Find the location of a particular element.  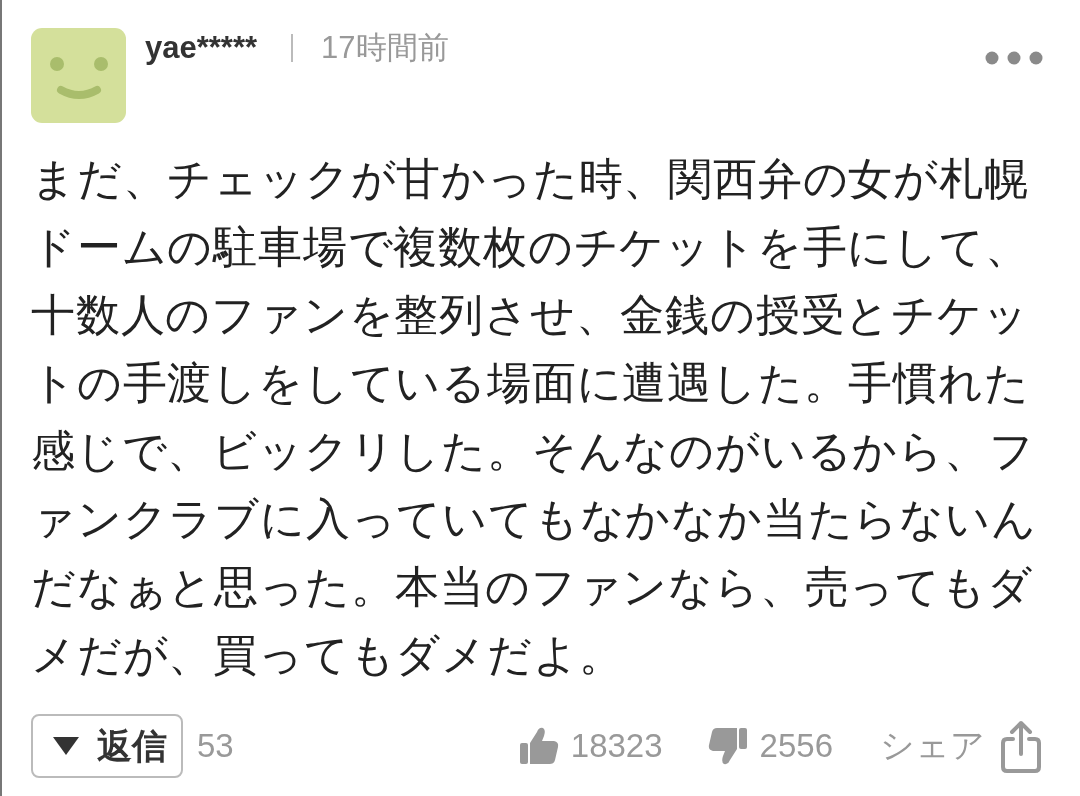

reply-count: 53 is located at coordinates (215, 746).